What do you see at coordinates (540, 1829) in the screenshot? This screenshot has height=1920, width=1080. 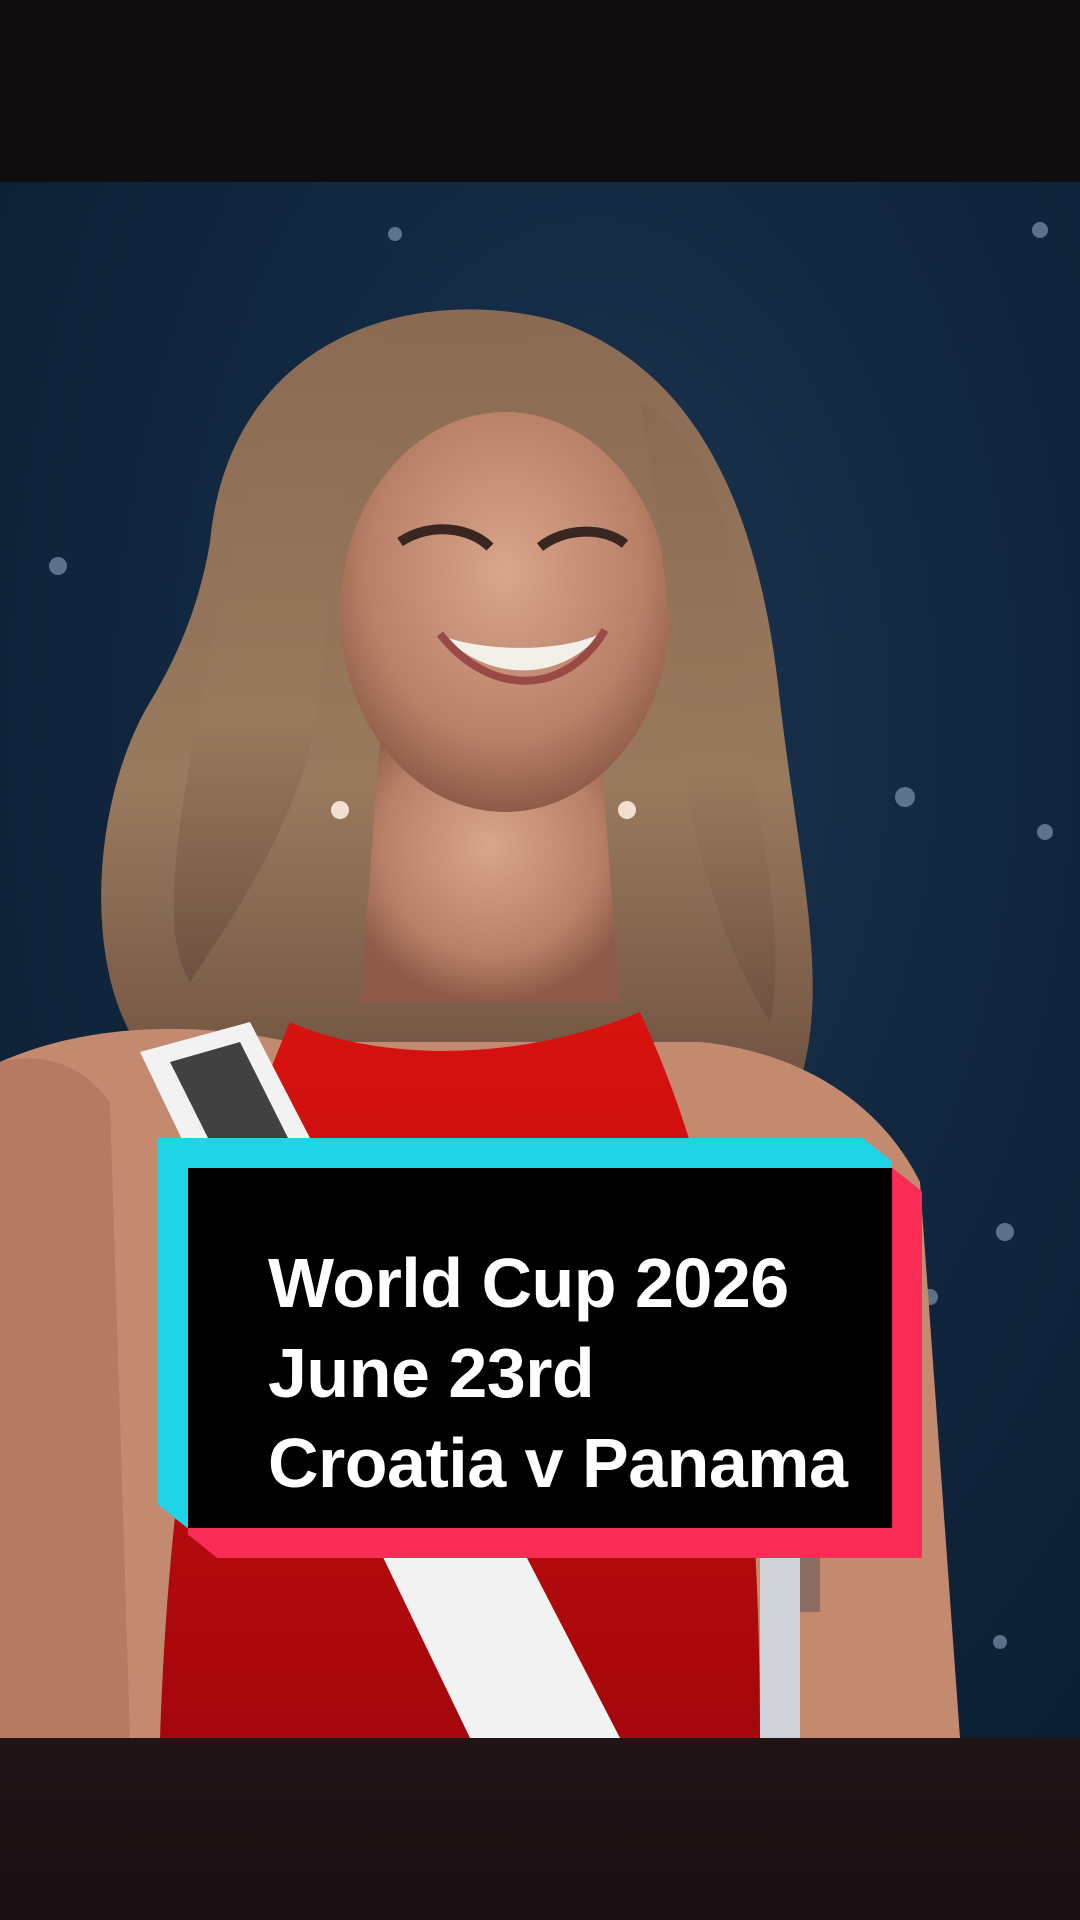 I see `bottom-letterbox` at bounding box center [540, 1829].